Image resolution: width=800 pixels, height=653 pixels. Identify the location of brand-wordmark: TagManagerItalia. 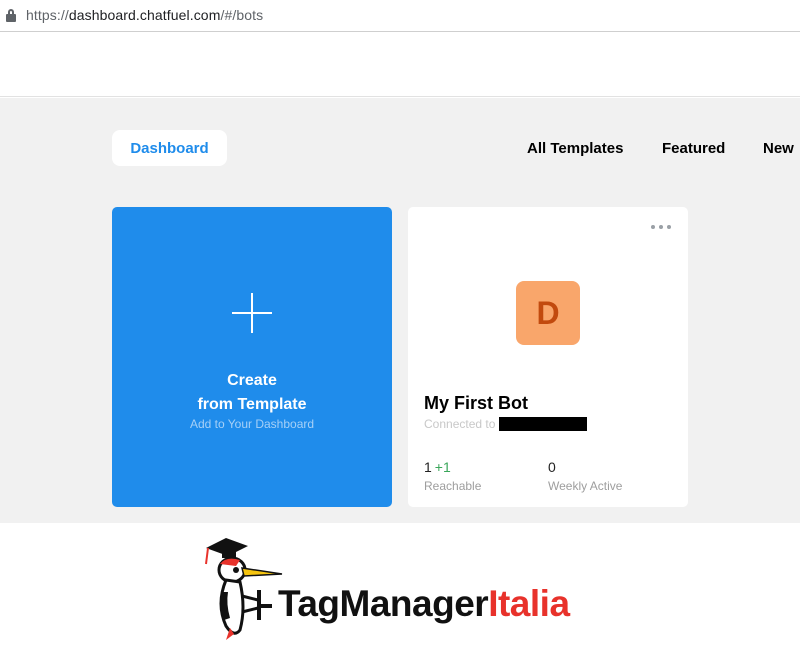
(424, 604).